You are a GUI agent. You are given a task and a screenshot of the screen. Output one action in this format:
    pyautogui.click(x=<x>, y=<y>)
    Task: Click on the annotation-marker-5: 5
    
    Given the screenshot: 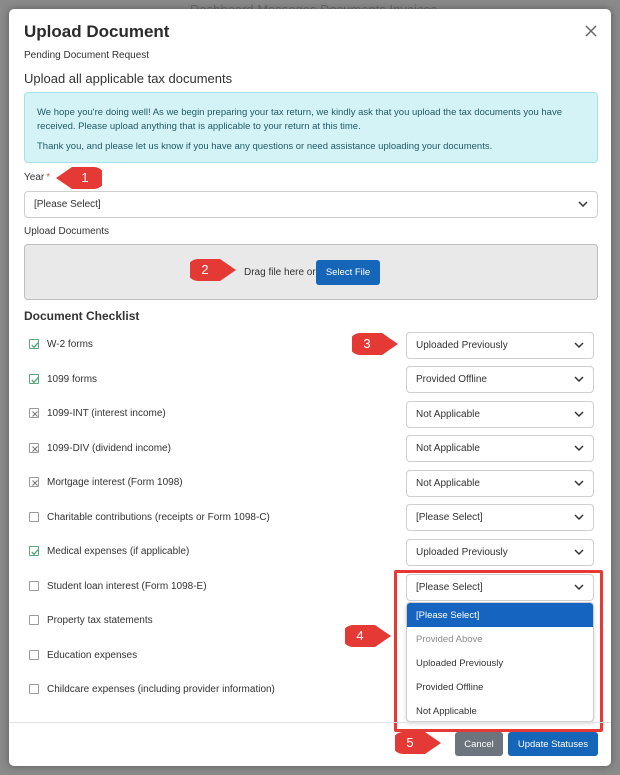 What is the action you would take?
    pyautogui.click(x=417, y=743)
    